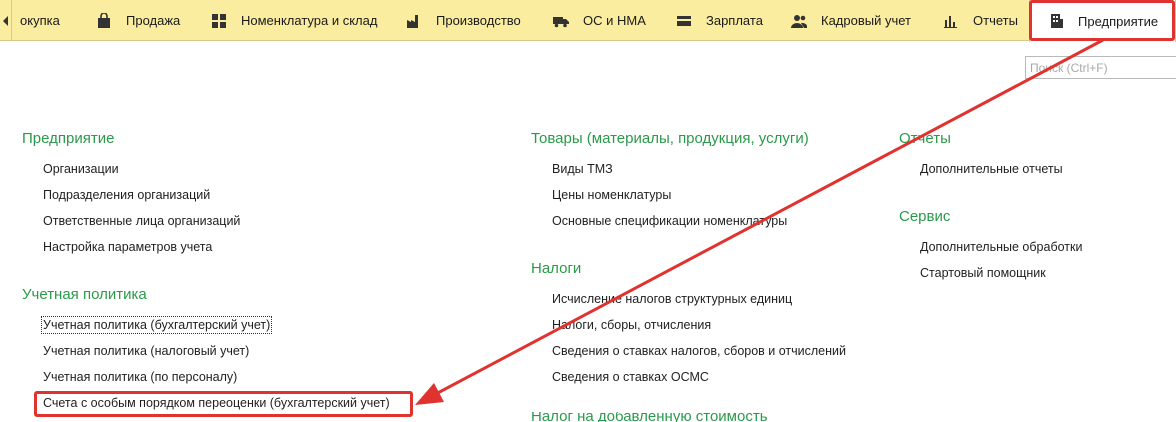 The image size is (1176, 422). Describe the element at coordinates (478, 20) in the screenshot. I see `tab-label: Производство` at that location.